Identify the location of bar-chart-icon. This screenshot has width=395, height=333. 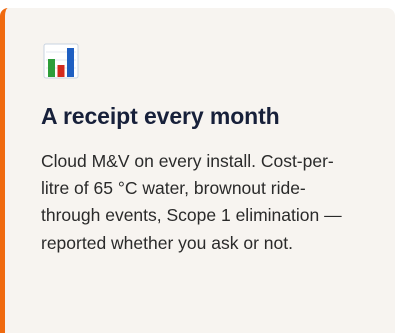
(61, 61).